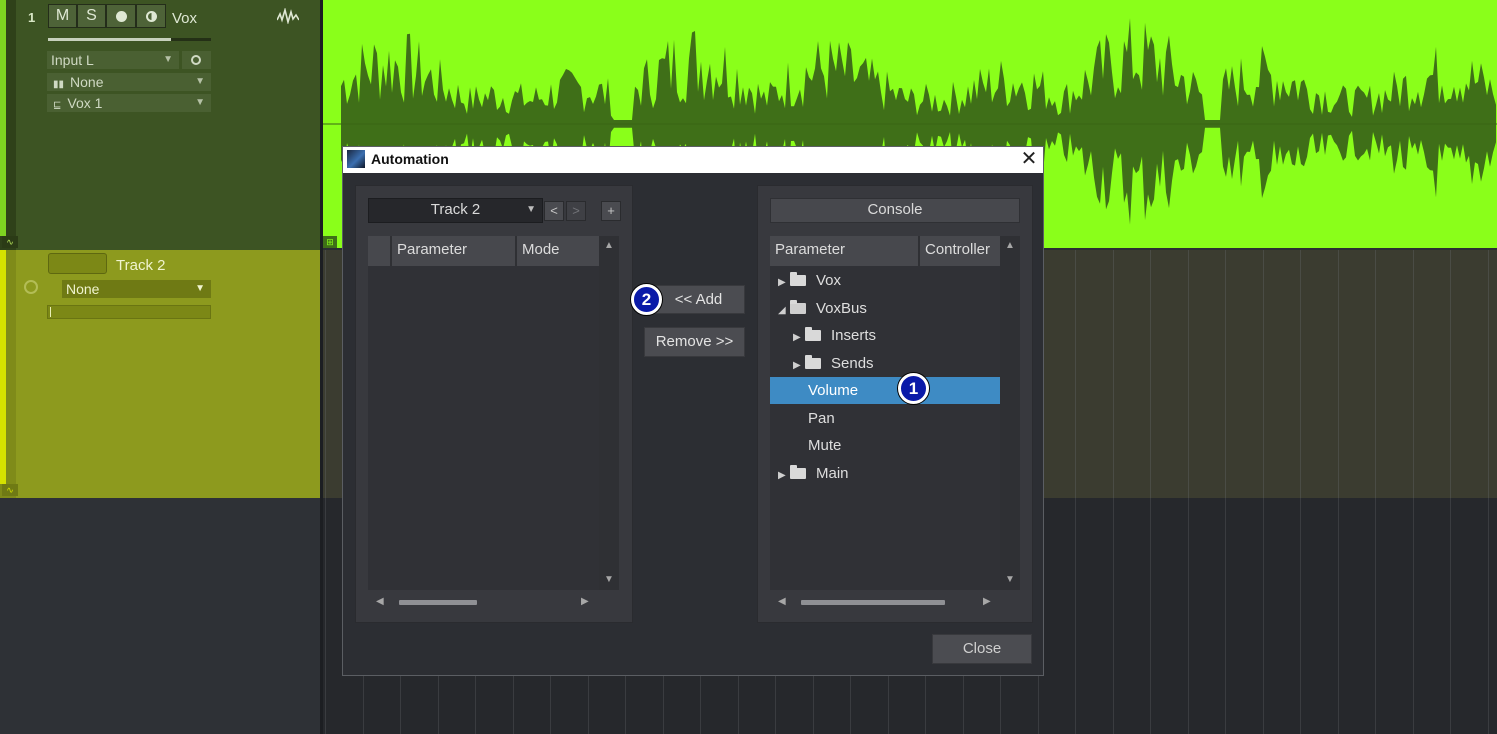 The height and width of the screenshot is (734, 1497). I want to click on dialog-titlebar: Automation ✕, so click(693, 160).